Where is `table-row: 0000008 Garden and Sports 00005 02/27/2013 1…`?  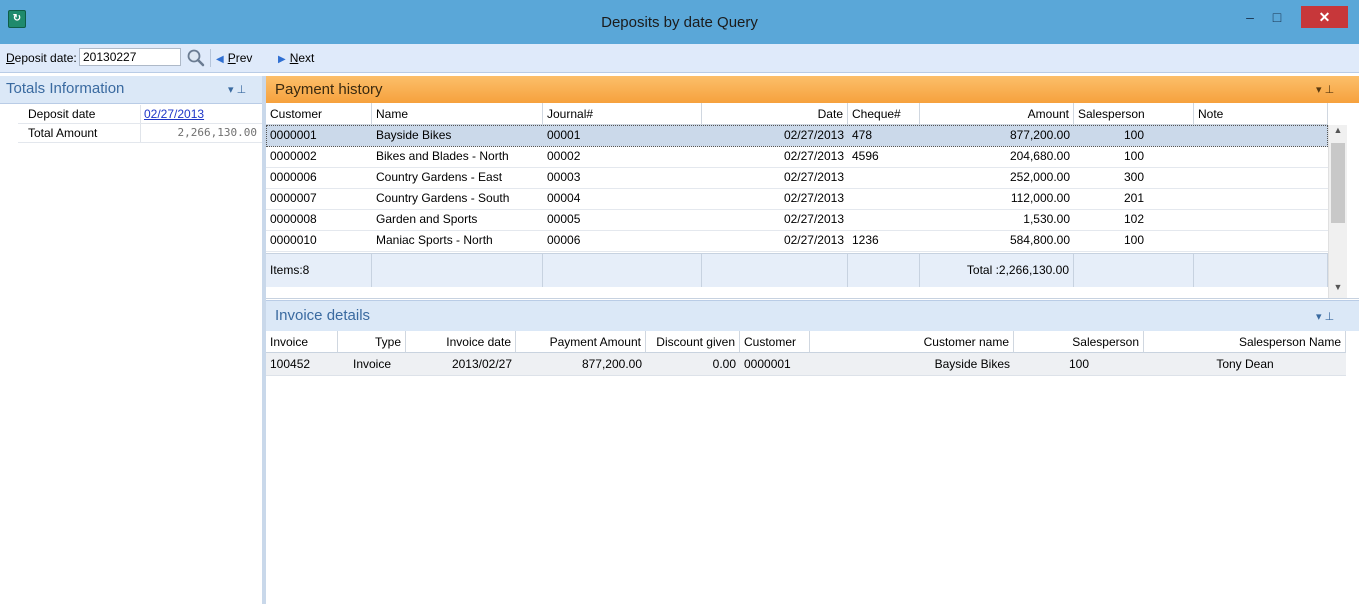 table-row: 0000008 Garden and Sports 00005 02/27/2013 1… is located at coordinates (797, 220).